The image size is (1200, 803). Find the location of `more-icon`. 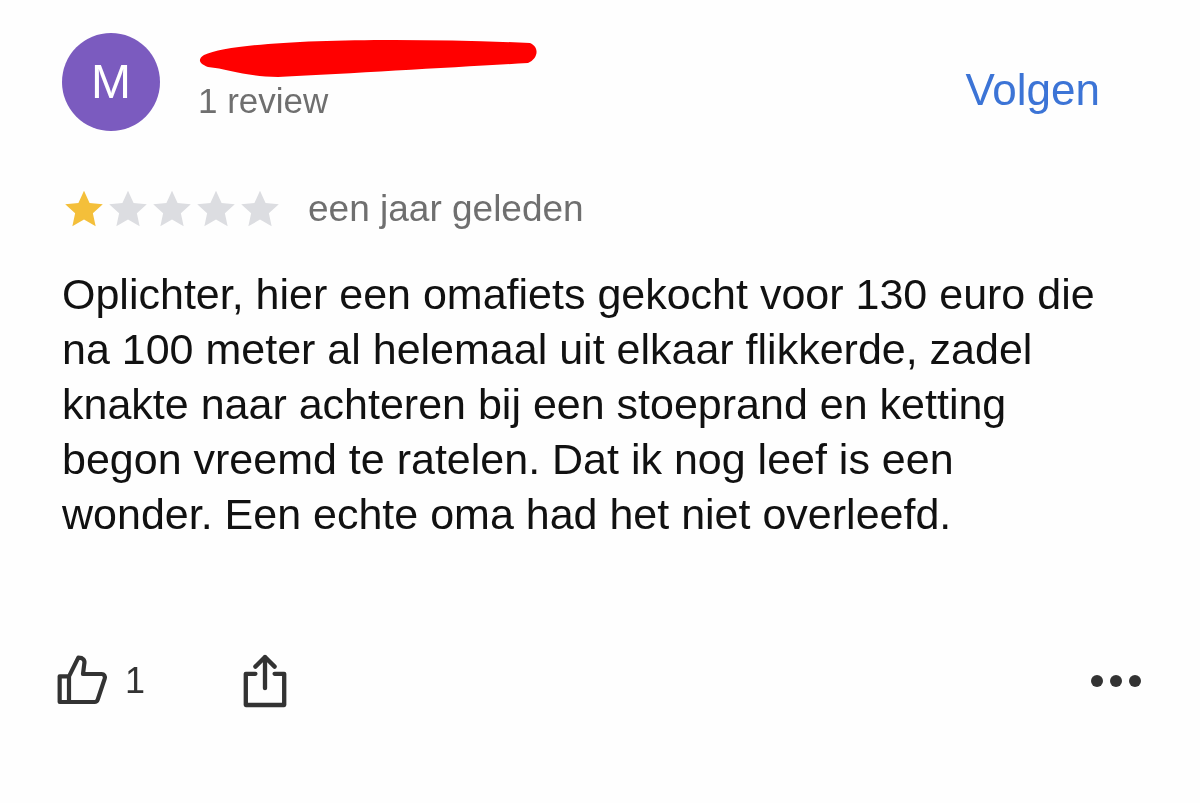

more-icon is located at coordinates (1116, 681).